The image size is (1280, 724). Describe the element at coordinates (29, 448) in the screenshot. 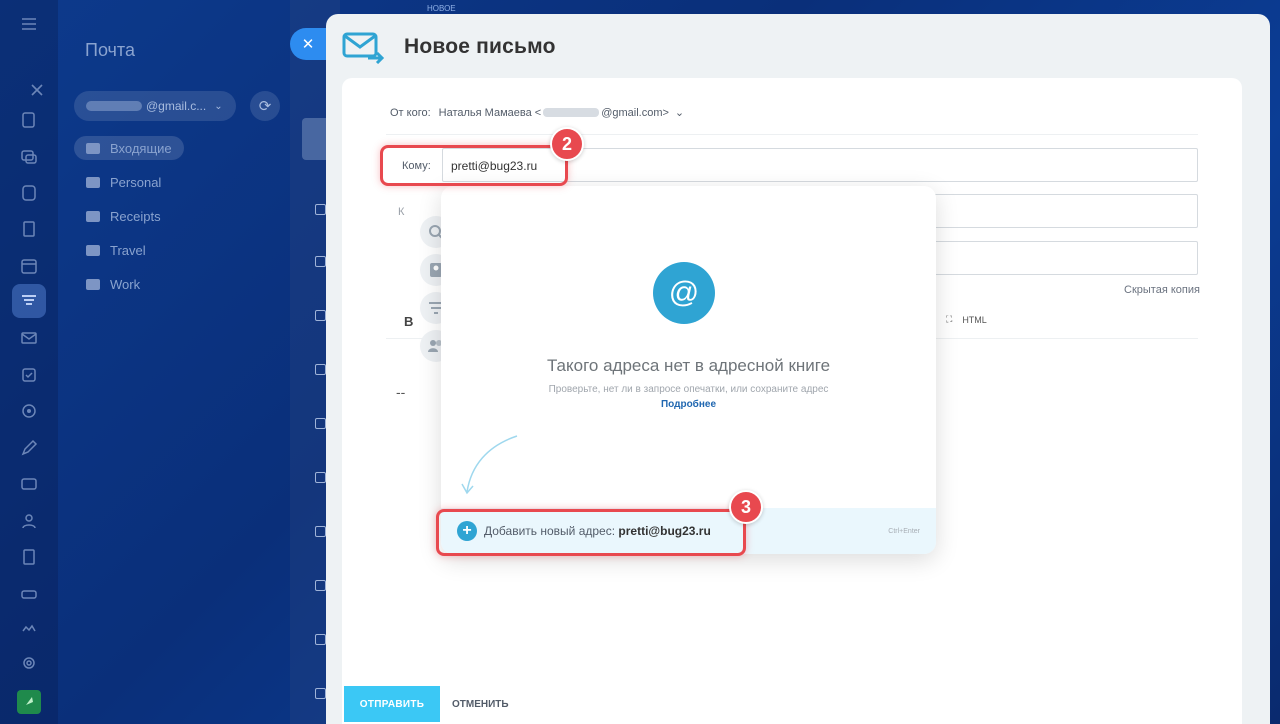

I see `pen-icon` at that location.